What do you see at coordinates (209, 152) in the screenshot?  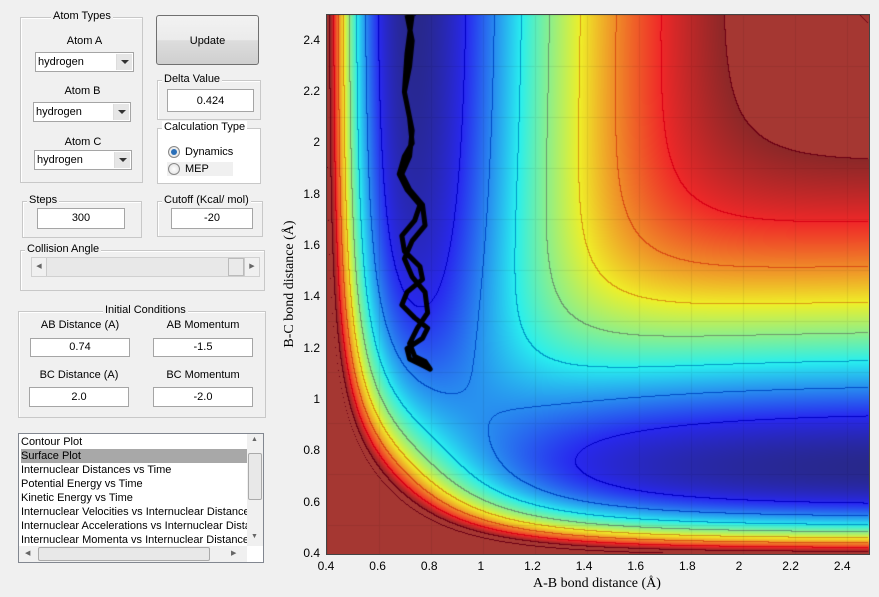 I see `dynamics-label: Dynamics` at bounding box center [209, 152].